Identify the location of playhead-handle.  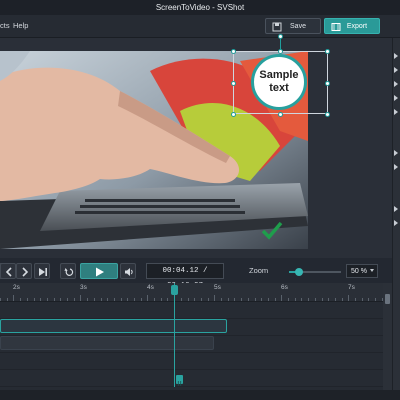
(174, 290).